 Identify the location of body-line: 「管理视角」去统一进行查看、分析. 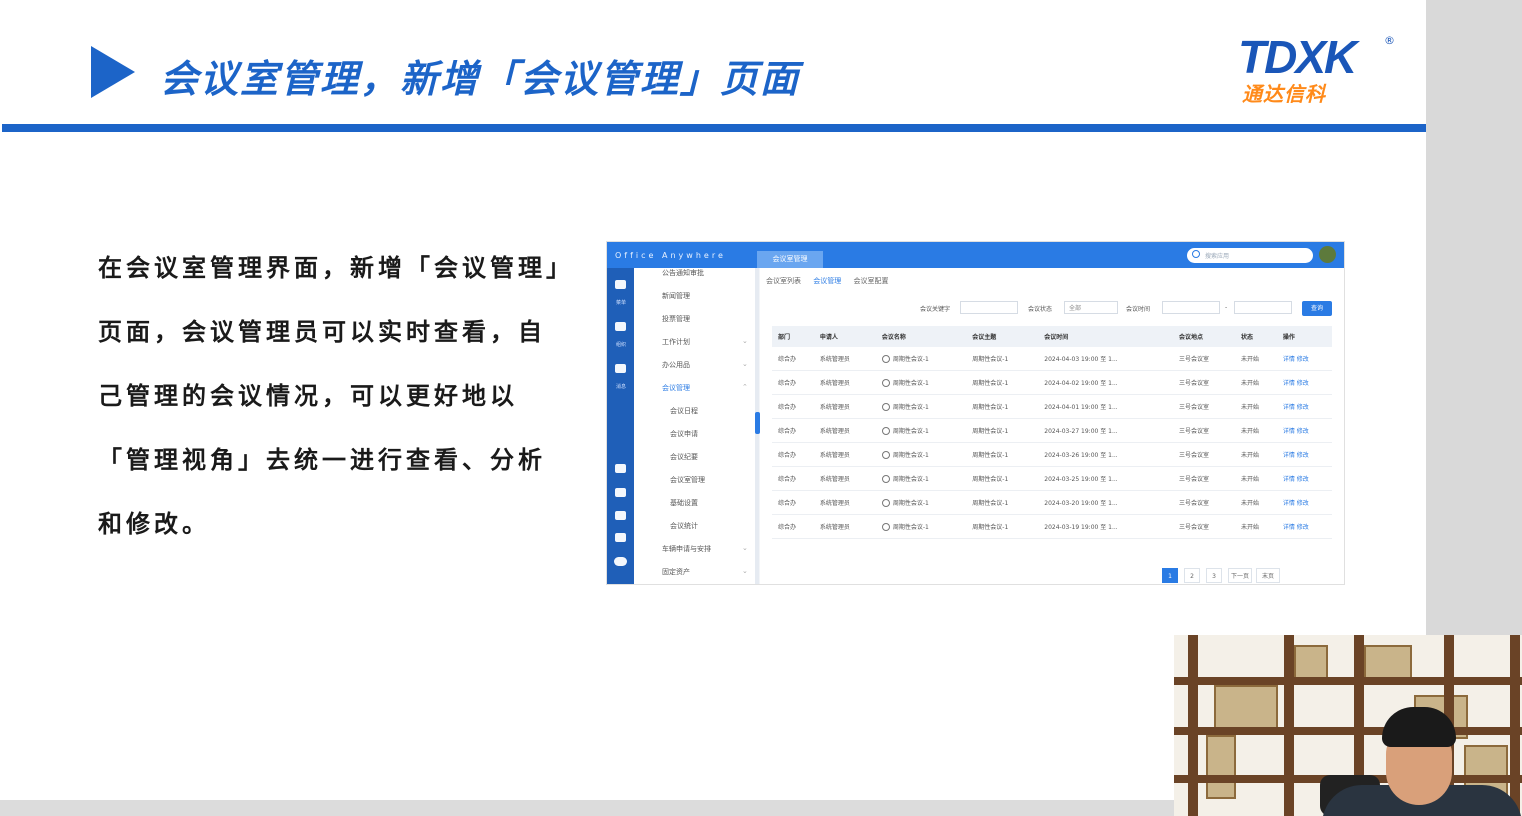
(322, 460).